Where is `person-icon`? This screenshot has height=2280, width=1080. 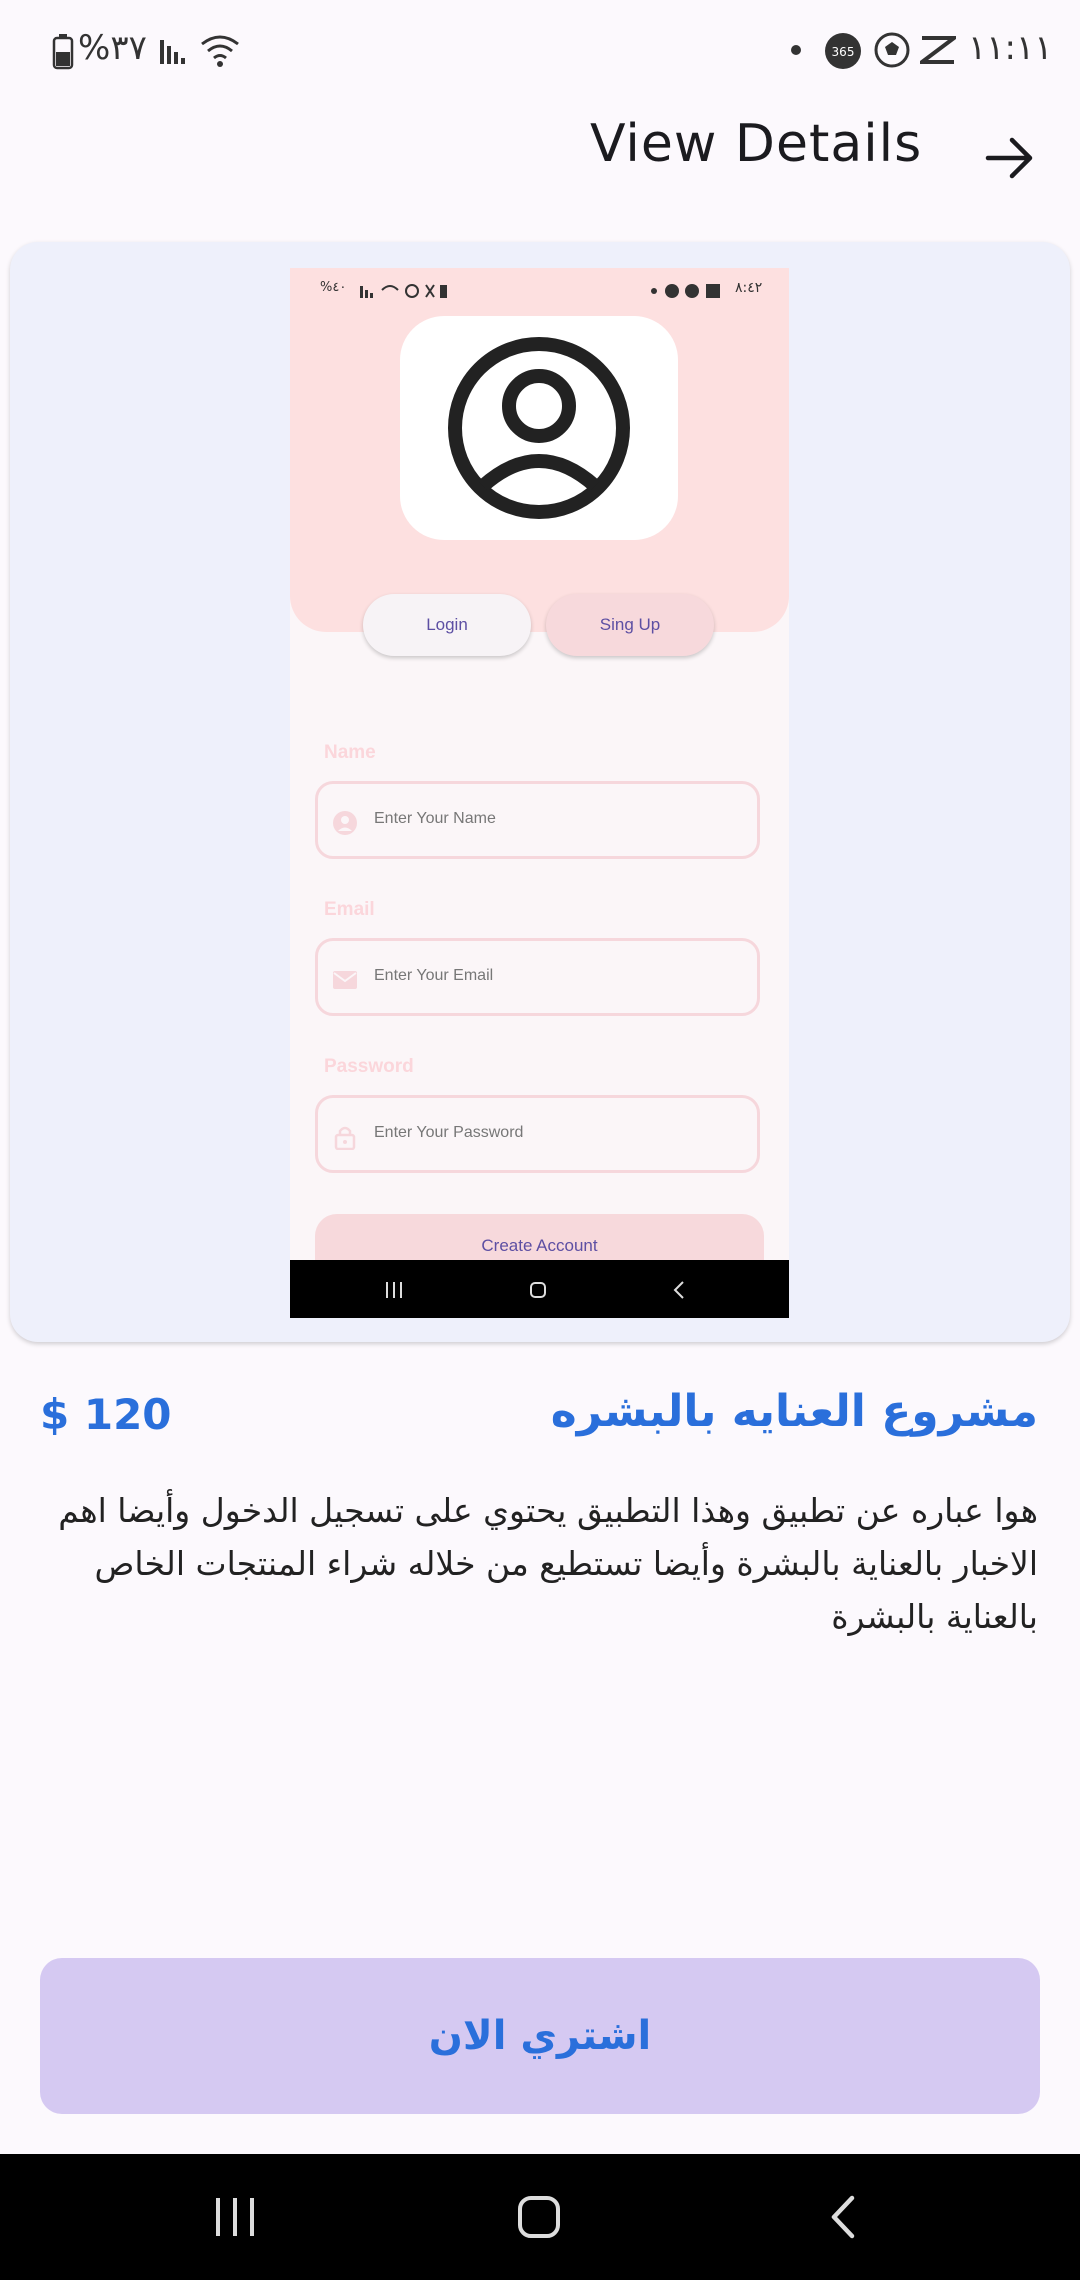 person-icon is located at coordinates (345, 823).